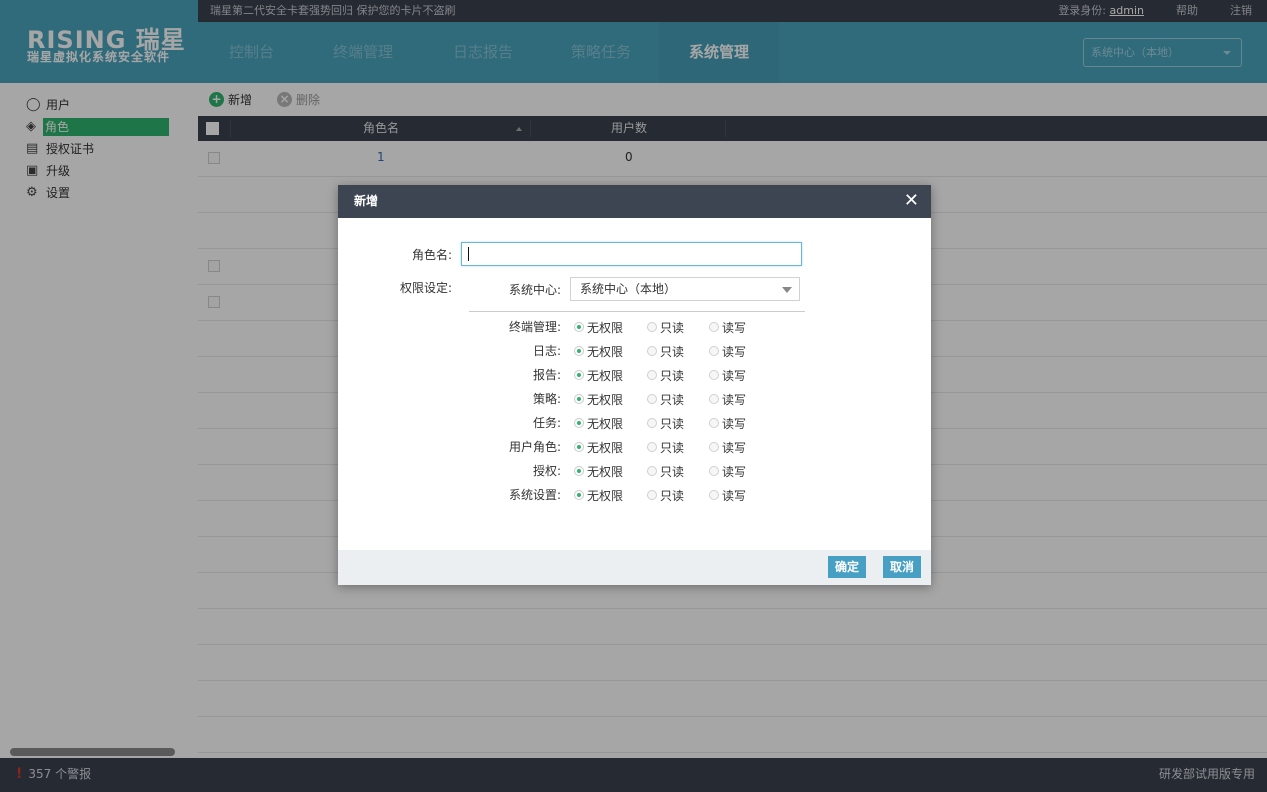 Image resolution: width=1267 pixels, height=792 pixels. What do you see at coordinates (634, 399) in the screenshot?
I see `perm-row-policy: 策略: 无权限 只读 读写` at bounding box center [634, 399].